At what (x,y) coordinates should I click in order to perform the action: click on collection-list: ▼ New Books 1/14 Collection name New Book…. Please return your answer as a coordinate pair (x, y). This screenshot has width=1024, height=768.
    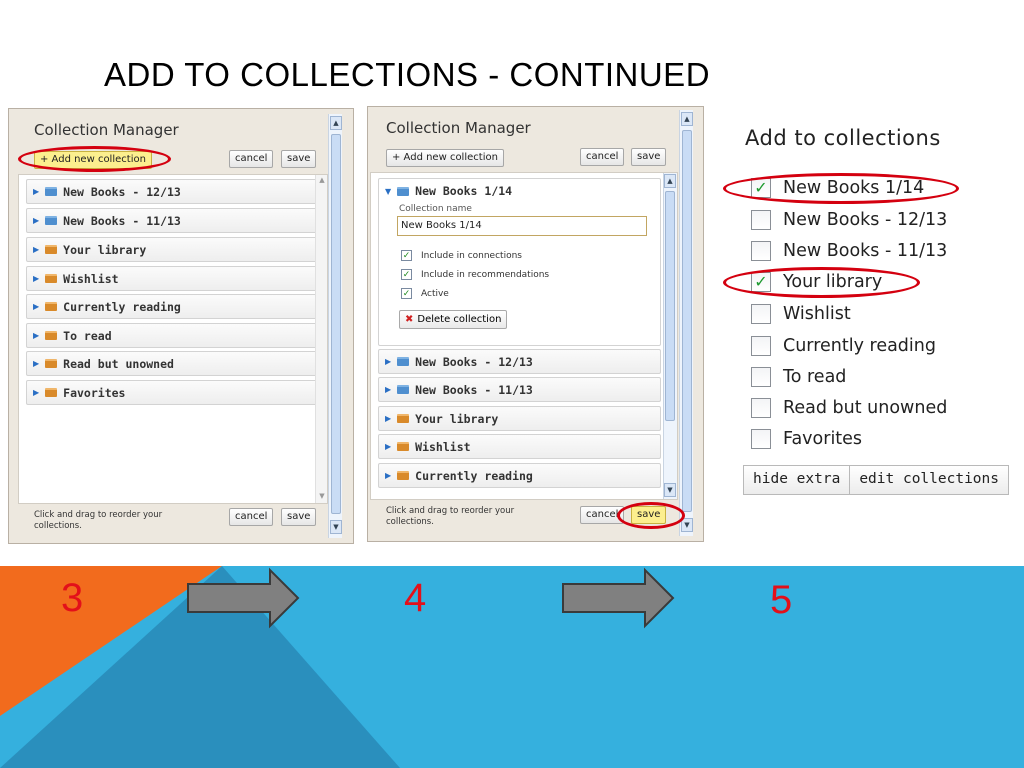
    Looking at the image, I should click on (524, 336).